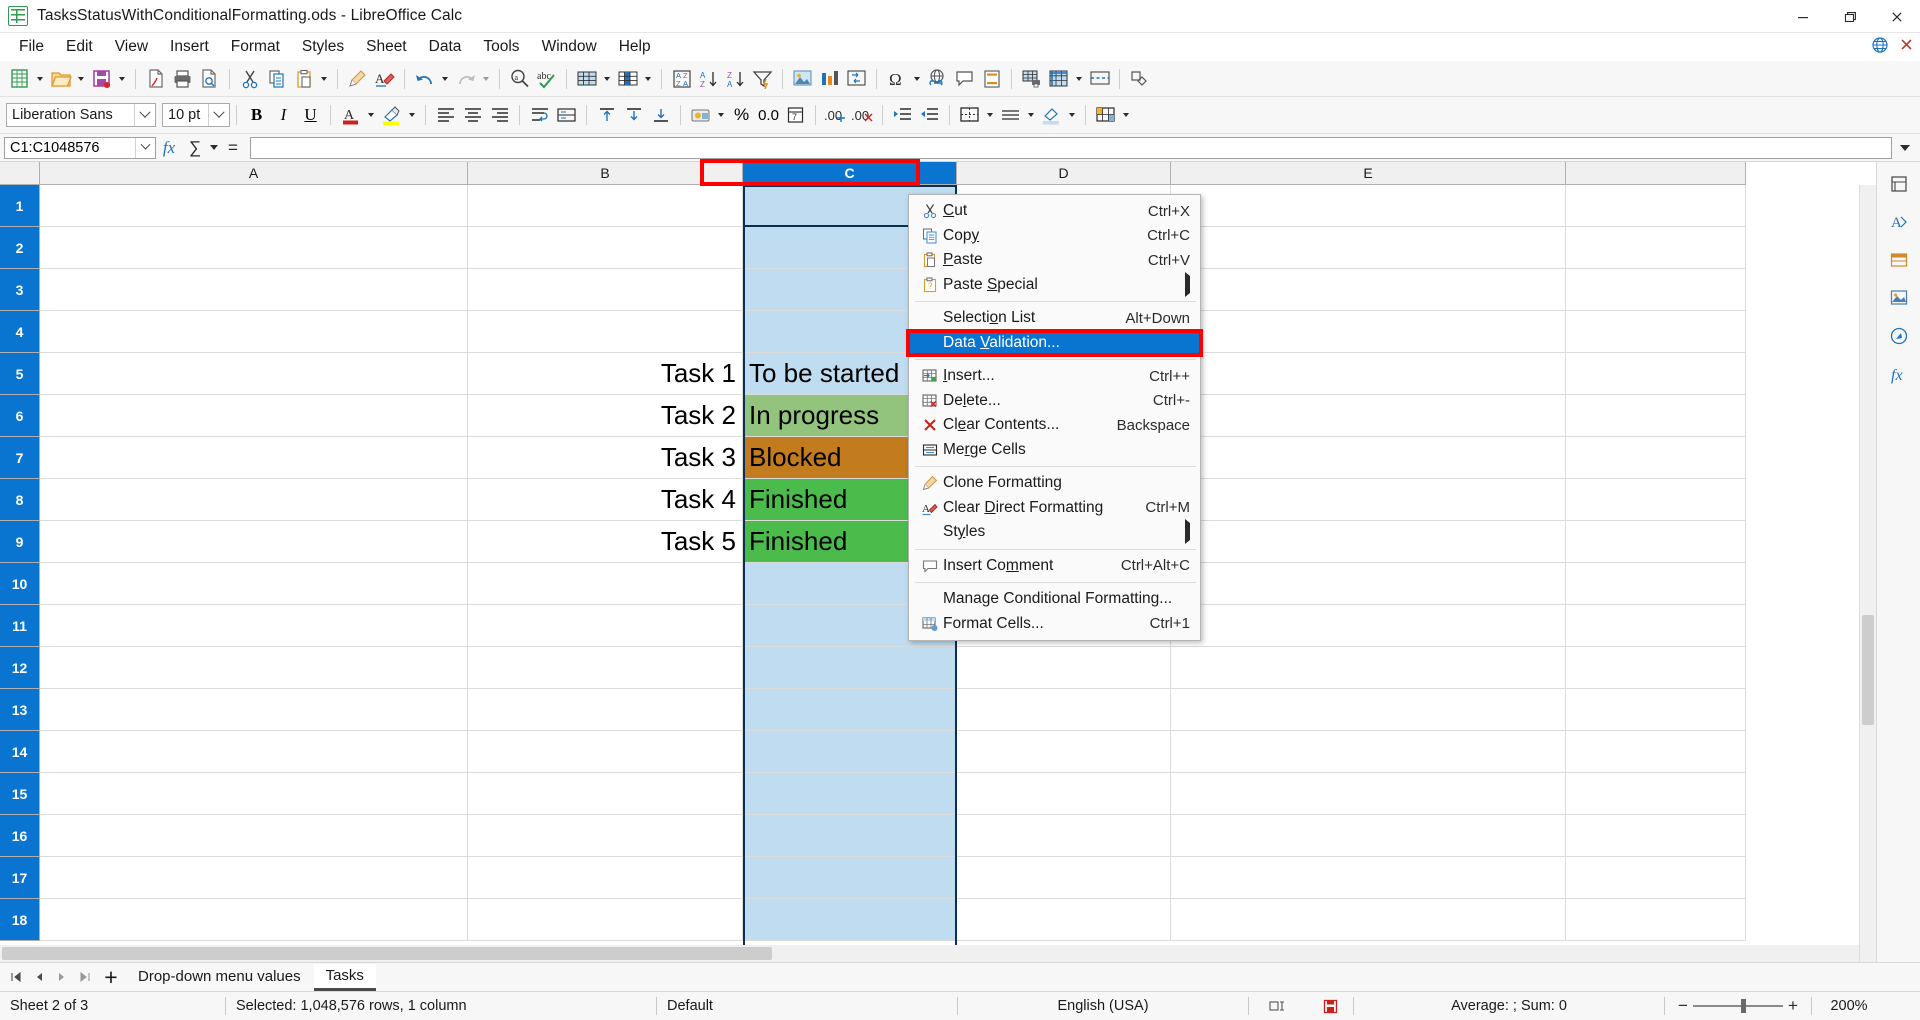 This screenshot has width=1920, height=1020. I want to click on cell-E13, so click(1368, 710).